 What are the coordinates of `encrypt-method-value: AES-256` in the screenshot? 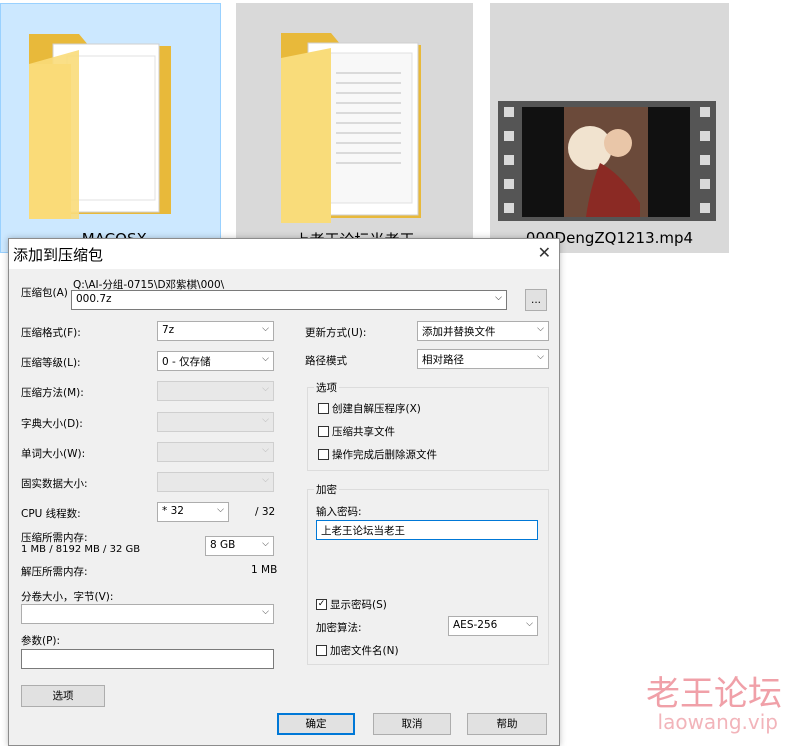 It's located at (475, 625).